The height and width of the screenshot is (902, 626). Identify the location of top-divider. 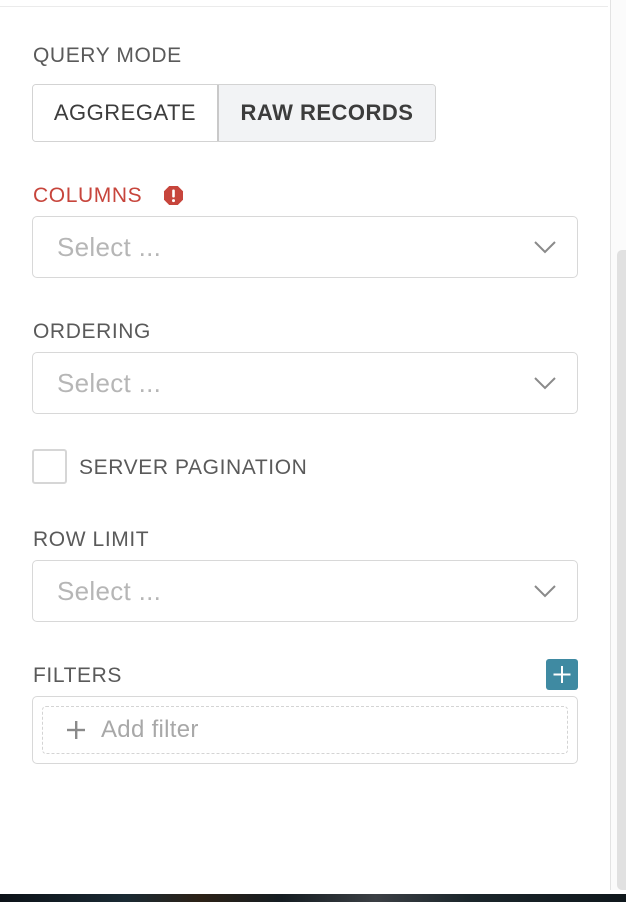
(304, 6).